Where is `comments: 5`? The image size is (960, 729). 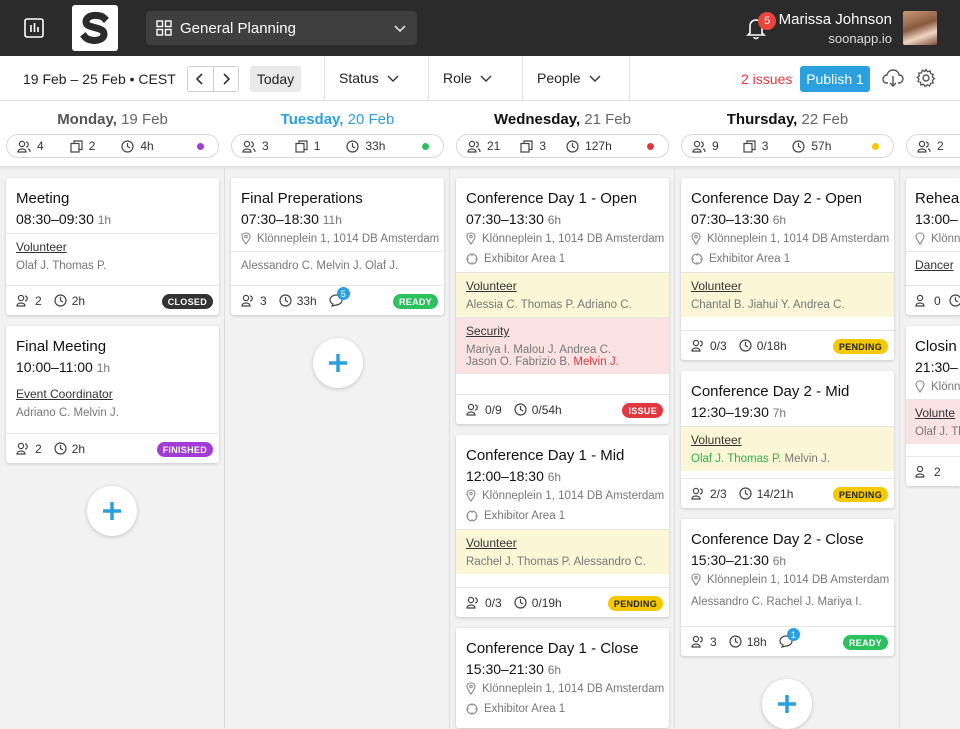
comments: 5 is located at coordinates (339, 297).